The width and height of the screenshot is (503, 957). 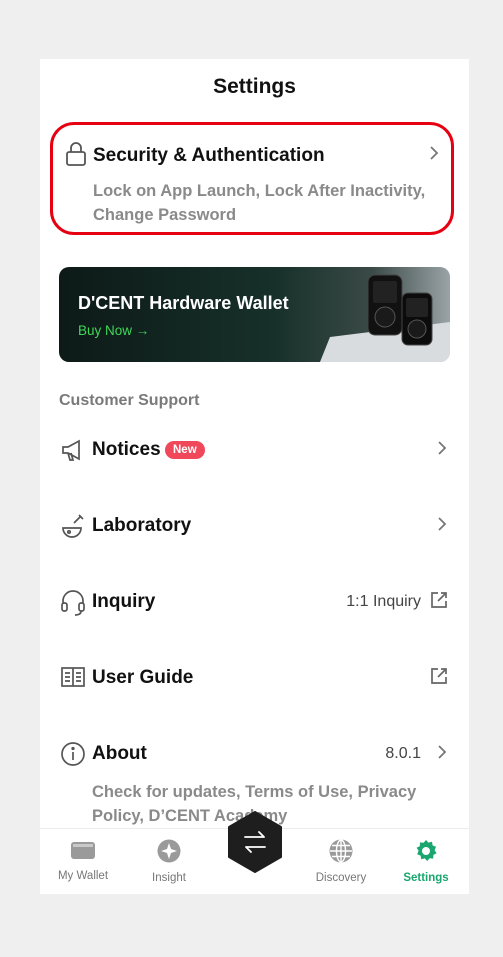 What do you see at coordinates (73, 756) in the screenshot?
I see `info-icon` at bounding box center [73, 756].